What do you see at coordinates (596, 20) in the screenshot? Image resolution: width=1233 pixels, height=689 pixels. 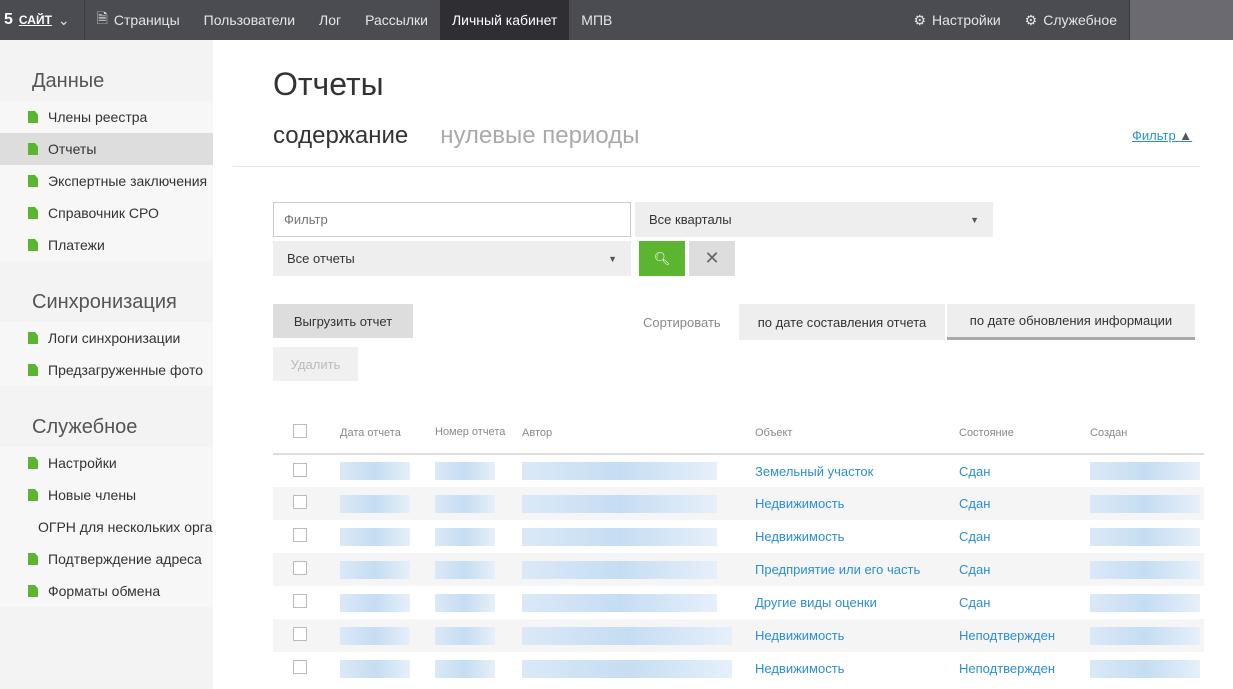 I see `nav-mpv: МПВ` at bounding box center [596, 20].